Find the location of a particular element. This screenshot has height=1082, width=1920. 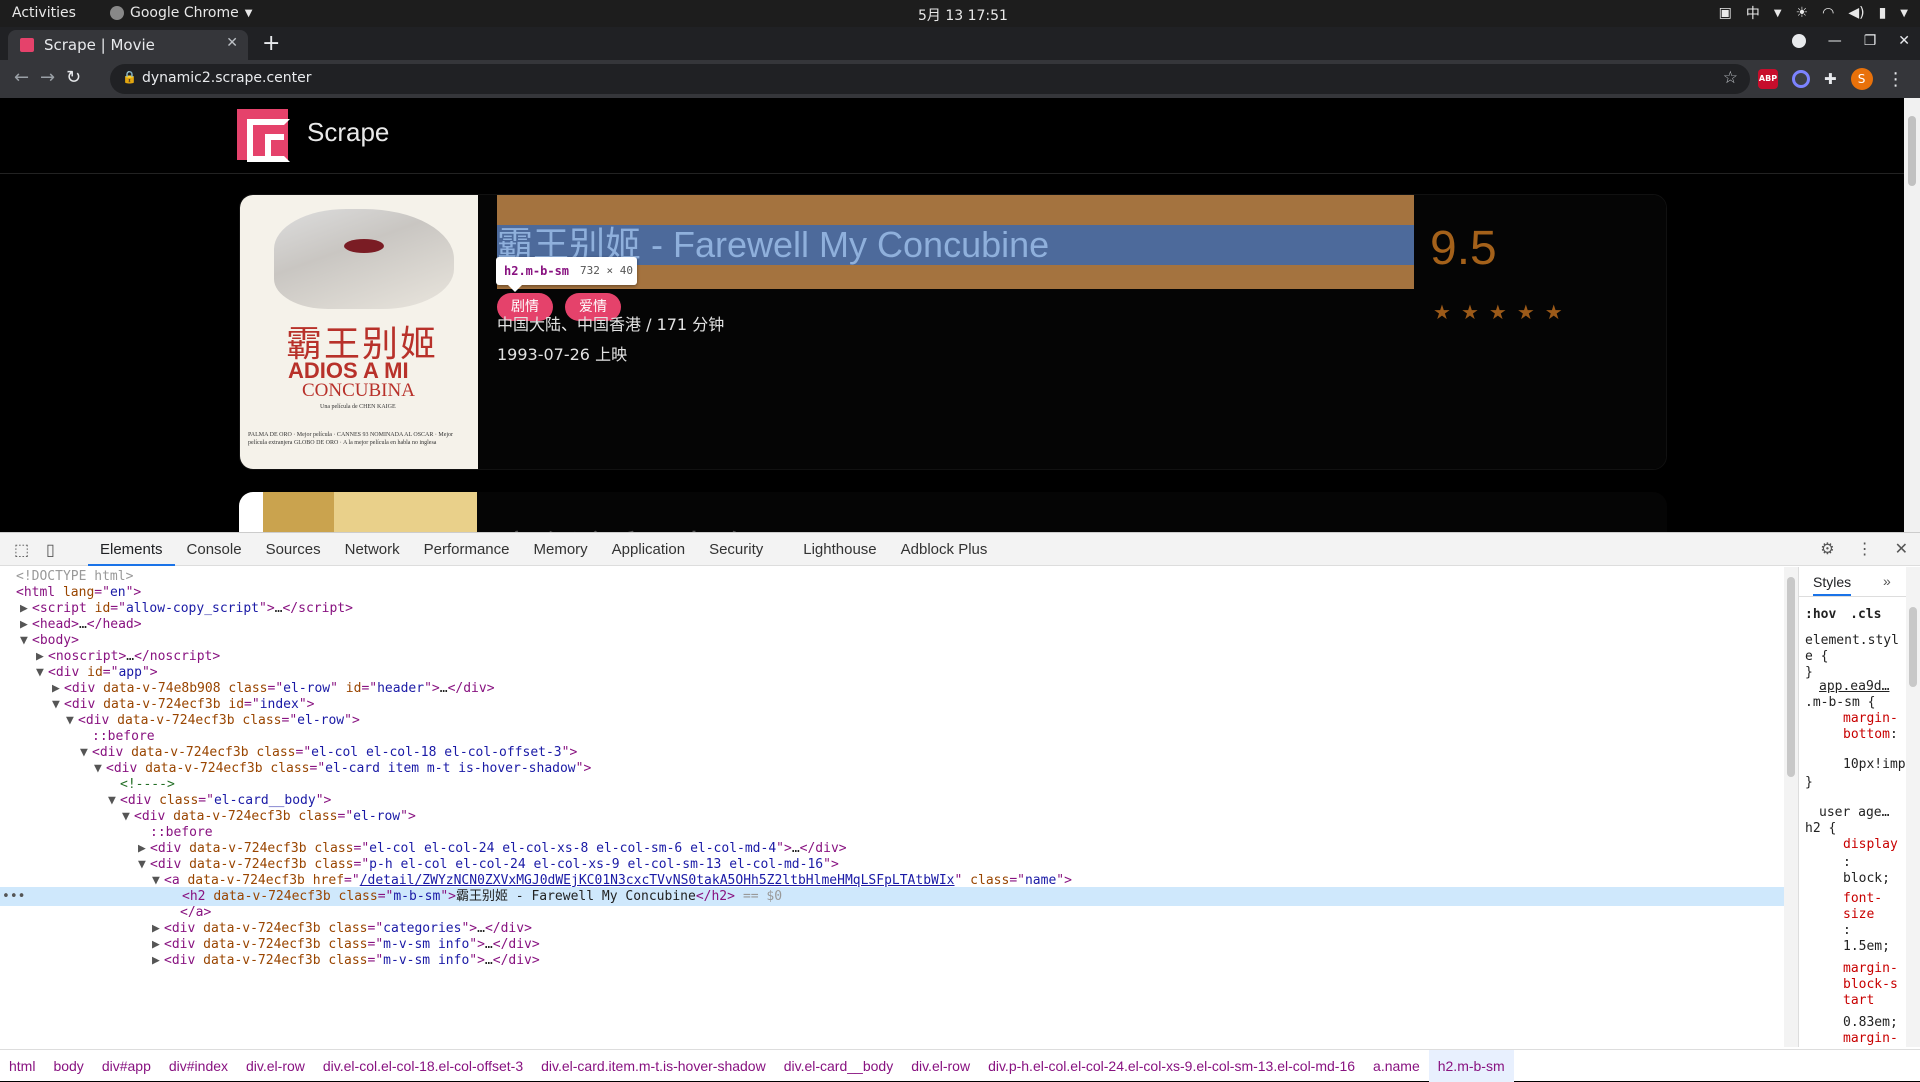

more-options-icon: ⋮ is located at coordinates (1865, 549).